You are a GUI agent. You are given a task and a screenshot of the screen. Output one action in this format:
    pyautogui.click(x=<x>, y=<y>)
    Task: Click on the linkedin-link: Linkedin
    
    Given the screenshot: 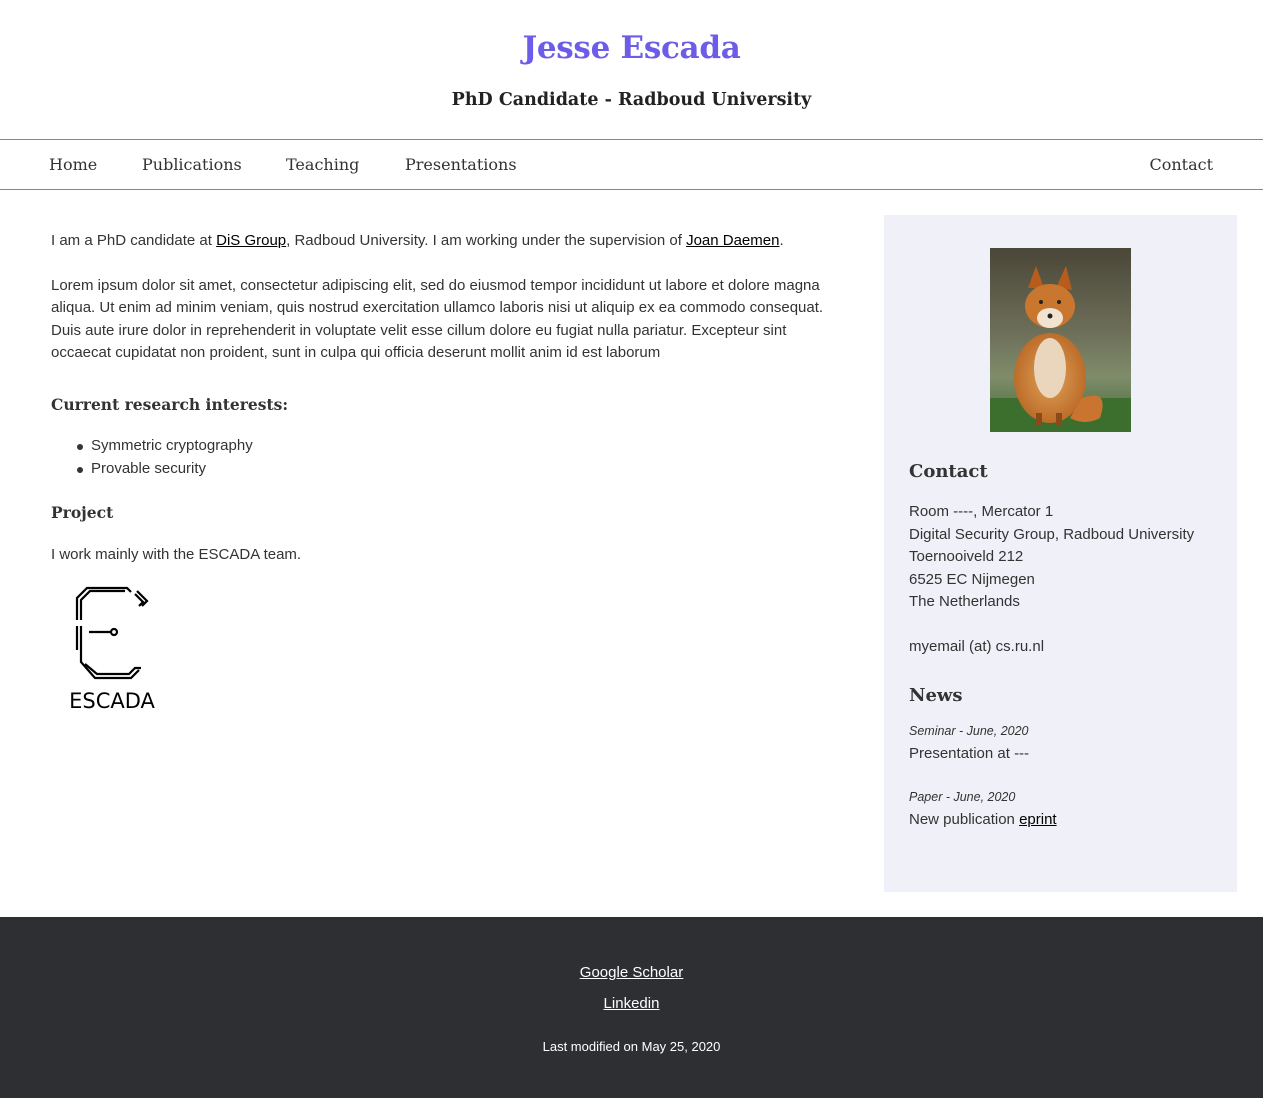 What is the action you would take?
    pyautogui.click(x=631, y=1003)
    